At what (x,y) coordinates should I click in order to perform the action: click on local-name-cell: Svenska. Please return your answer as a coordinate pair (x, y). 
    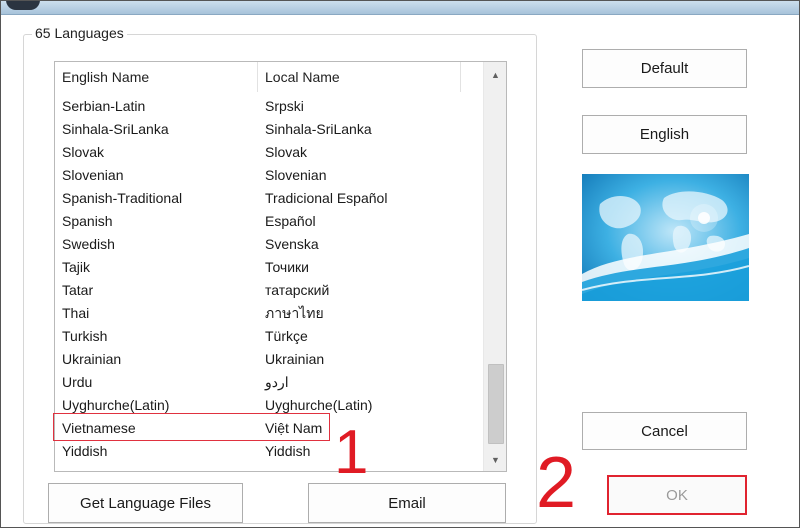
    Looking at the image, I should click on (292, 244).